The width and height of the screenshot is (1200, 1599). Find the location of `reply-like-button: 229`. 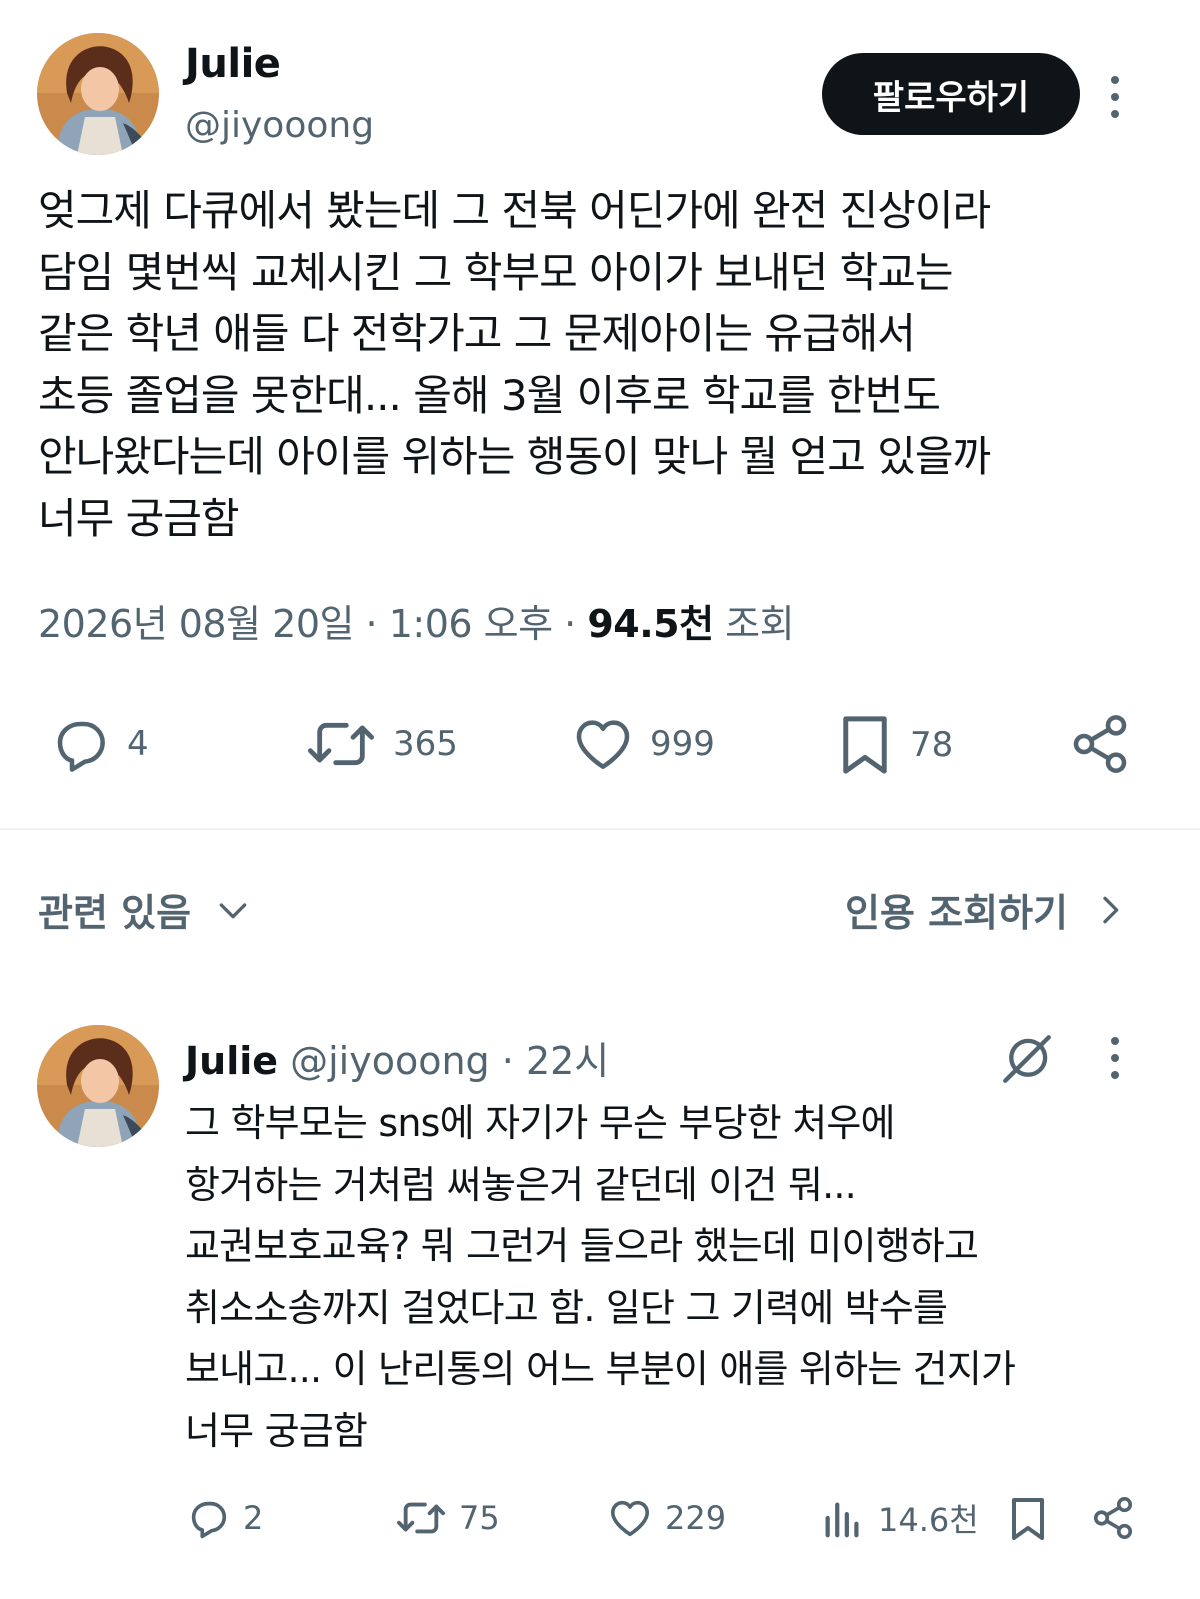

reply-like-button: 229 is located at coordinates (666, 1518).